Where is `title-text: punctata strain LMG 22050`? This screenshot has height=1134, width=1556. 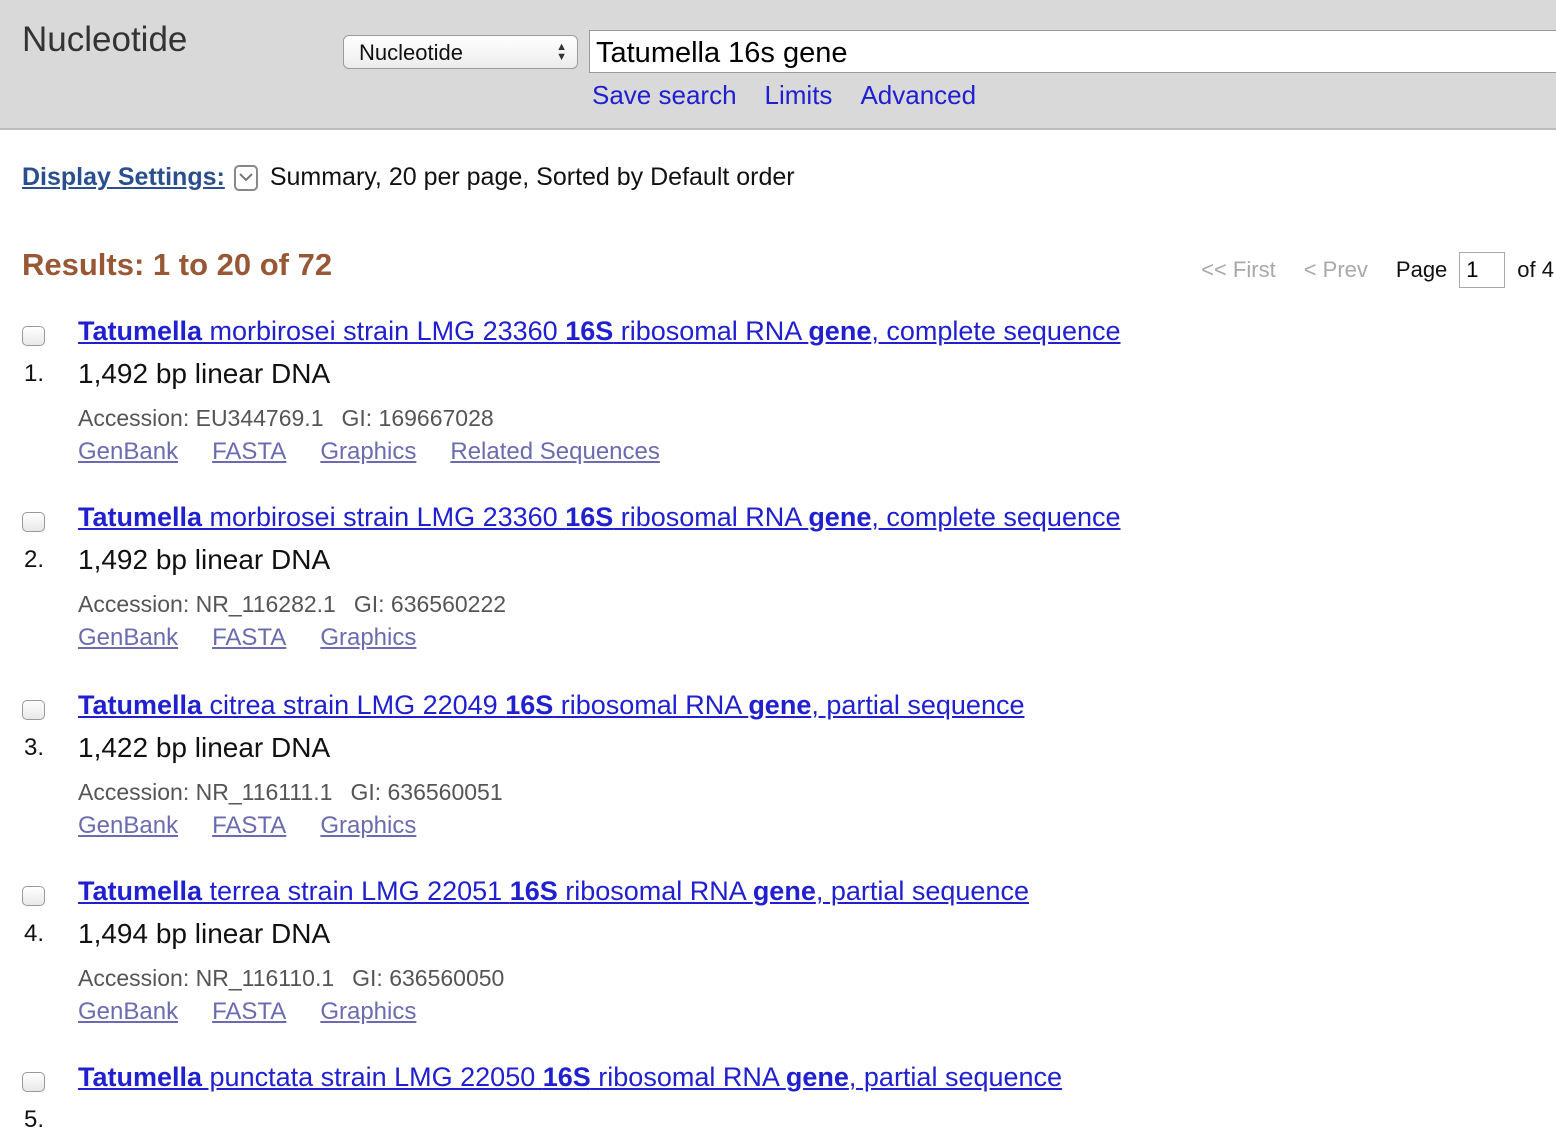
title-text: punctata strain LMG 22050 is located at coordinates (372, 1077).